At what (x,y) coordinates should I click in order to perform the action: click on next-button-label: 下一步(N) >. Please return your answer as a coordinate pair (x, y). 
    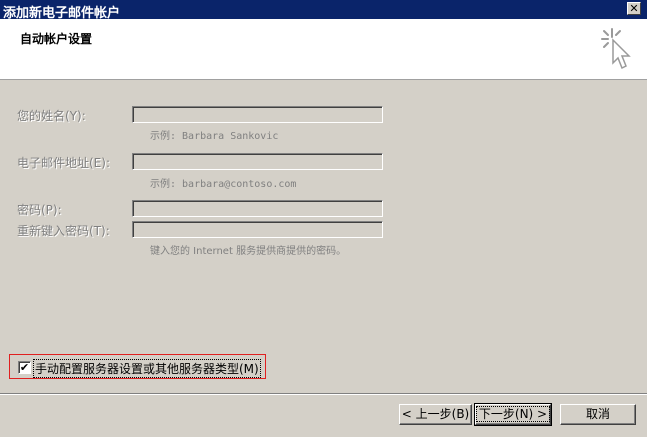
    Looking at the image, I should click on (513, 414).